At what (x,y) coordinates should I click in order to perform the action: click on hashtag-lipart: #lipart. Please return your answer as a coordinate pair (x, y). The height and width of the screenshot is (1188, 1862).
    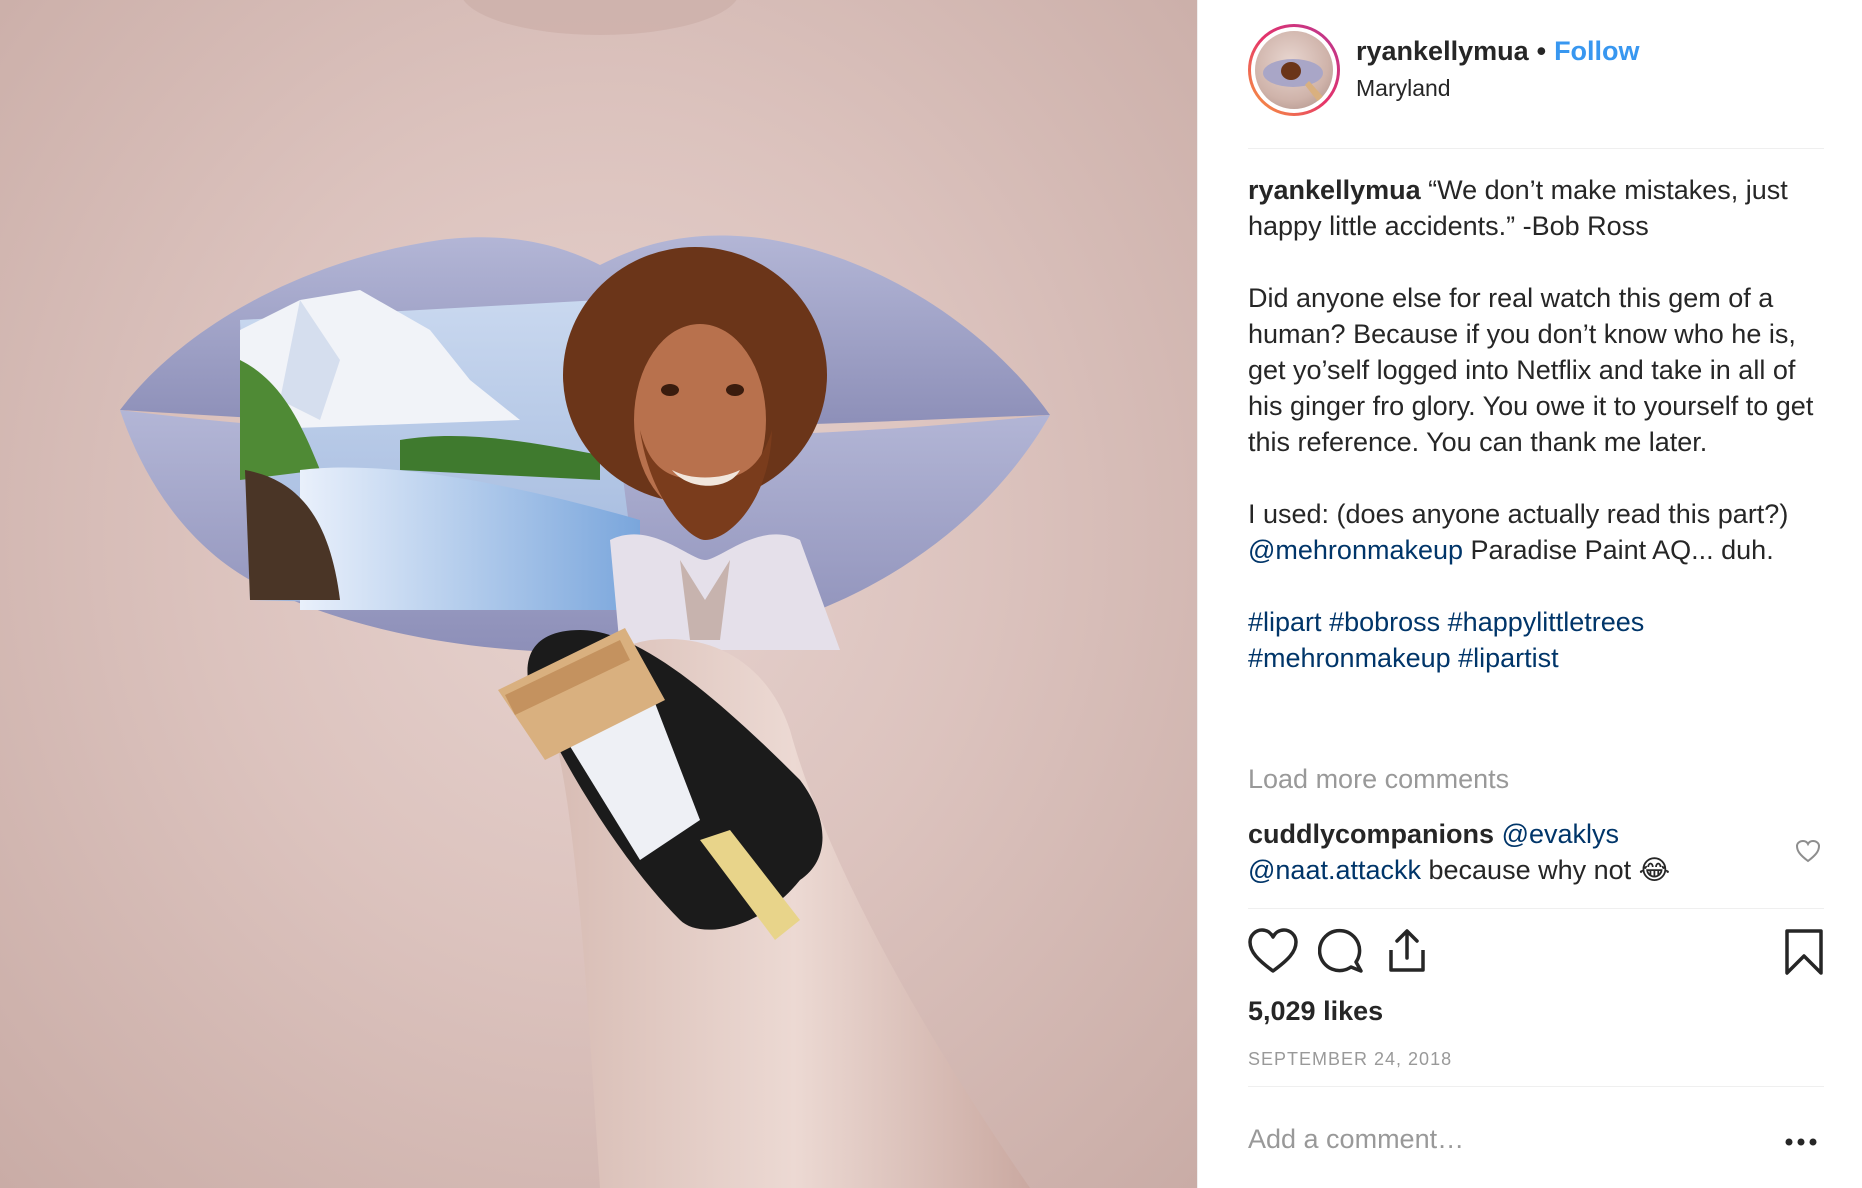
    Looking at the image, I should click on (1285, 622).